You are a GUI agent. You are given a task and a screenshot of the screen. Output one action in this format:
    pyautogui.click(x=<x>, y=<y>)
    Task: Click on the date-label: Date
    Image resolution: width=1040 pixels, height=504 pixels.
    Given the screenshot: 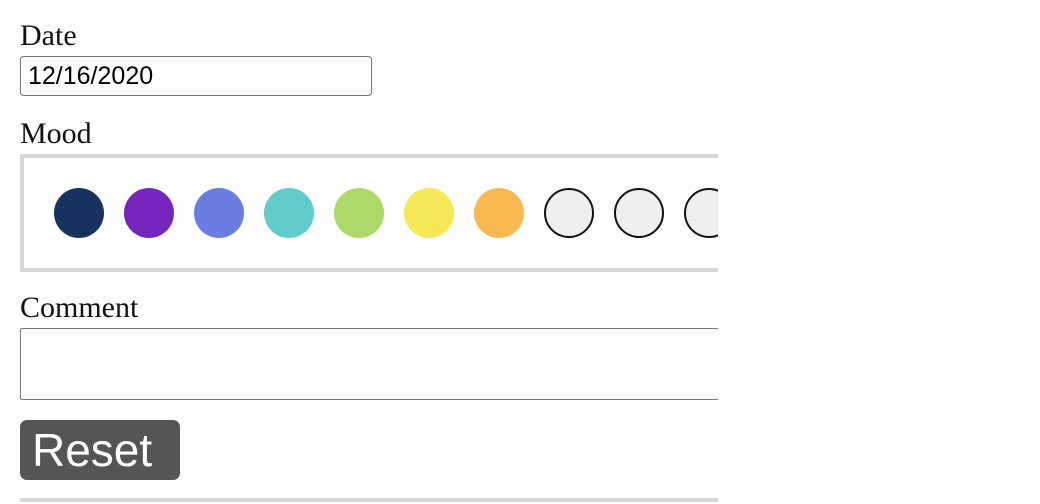 What is the action you would take?
    pyautogui.click(x=48, y=35)
    